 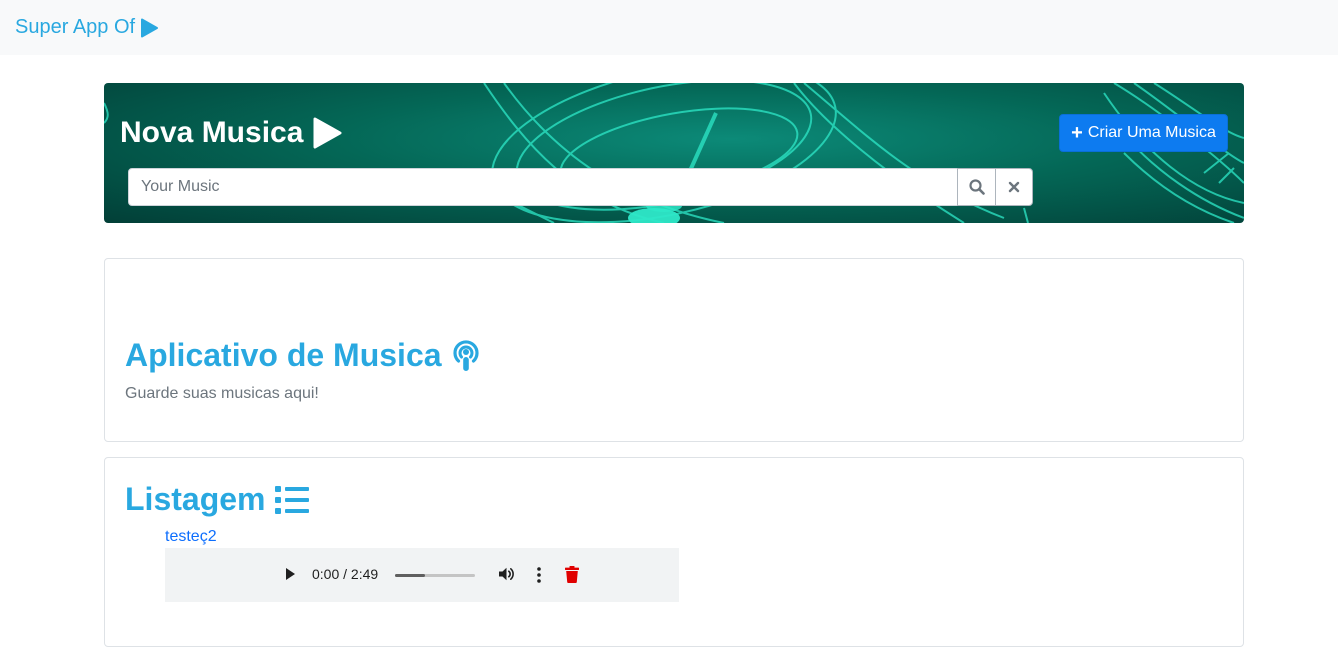 I want to click on hero-title-text: Nova Musica, so click(x=212, y=132).